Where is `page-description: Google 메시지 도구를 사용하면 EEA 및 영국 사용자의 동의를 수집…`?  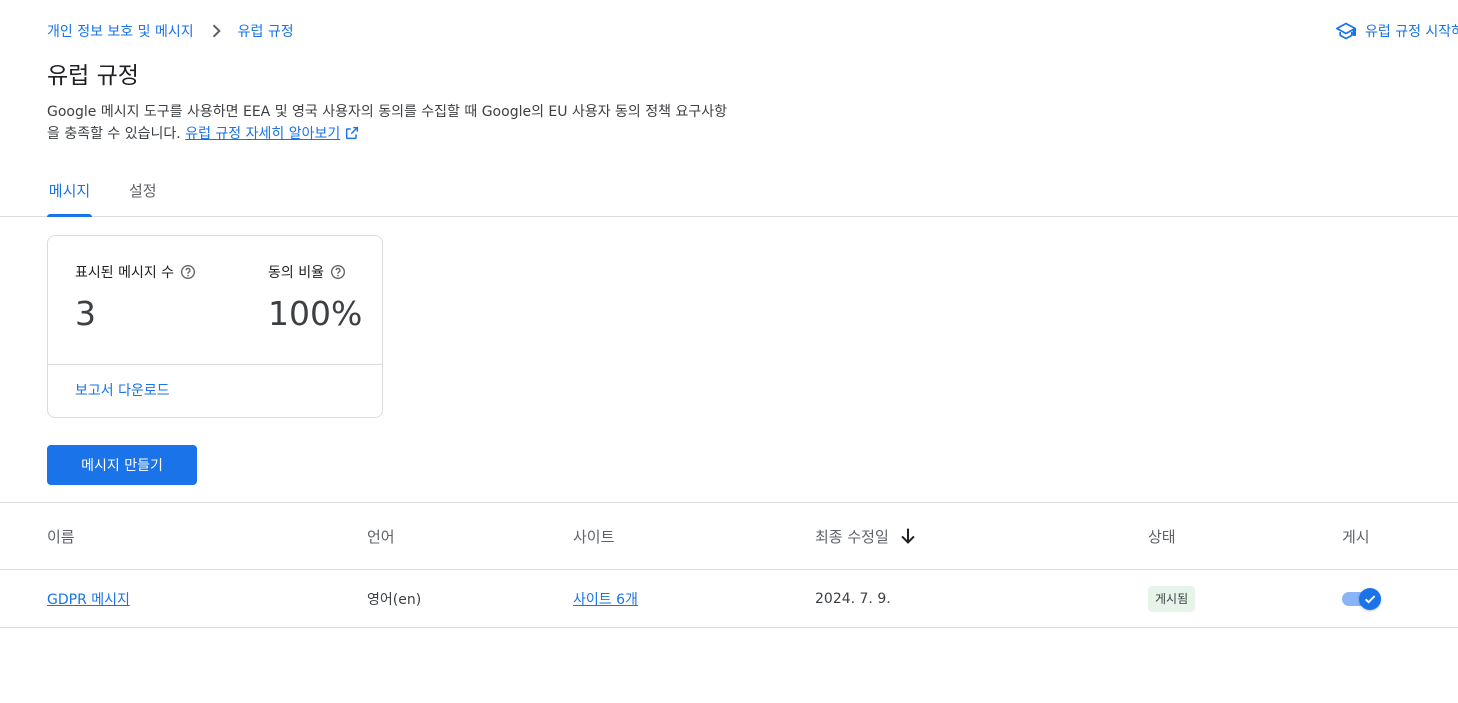 page-description: Google 메시지 도구를 사용하면 EEA 및 영국 사용자의 동의를 수집… is located at coordinates (392, 123).